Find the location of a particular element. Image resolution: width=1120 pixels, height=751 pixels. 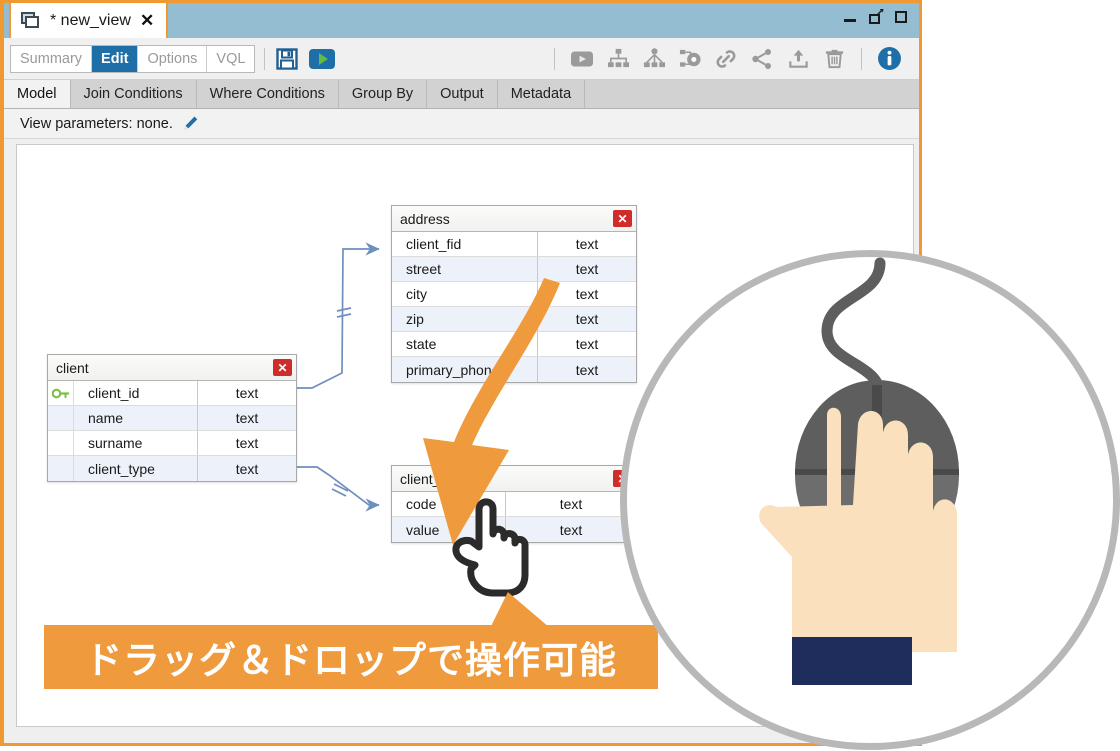

mode-button-summary: Summary is located at coordinates (52, 58).